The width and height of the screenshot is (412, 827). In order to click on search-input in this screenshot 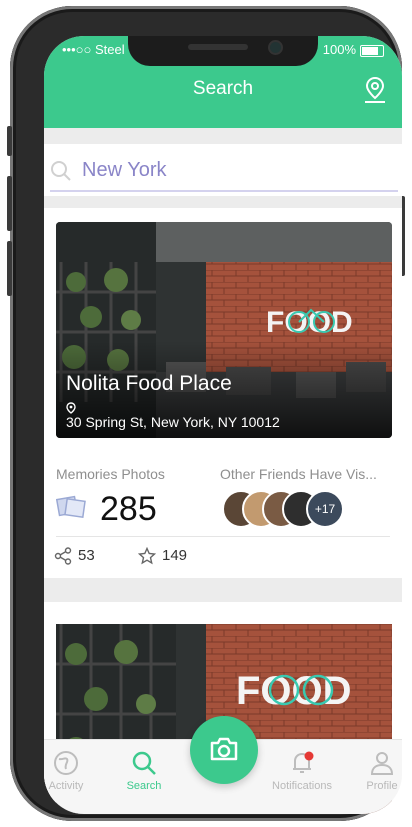, I will do `click(232, 170)`.